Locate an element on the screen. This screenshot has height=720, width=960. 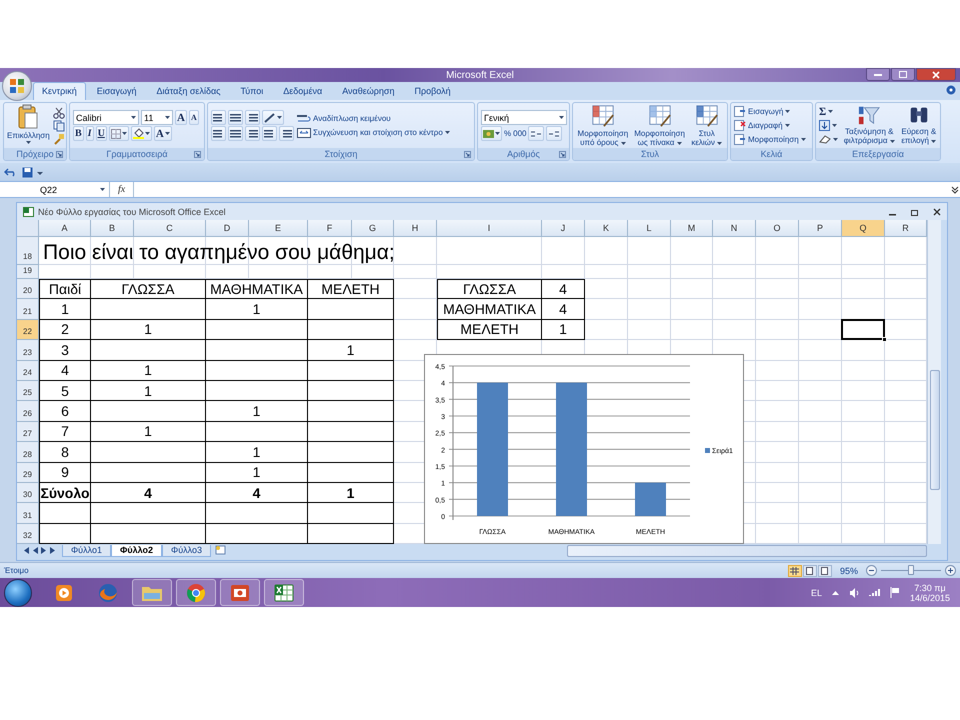
maximize-button is located at coordinates (903, 74).